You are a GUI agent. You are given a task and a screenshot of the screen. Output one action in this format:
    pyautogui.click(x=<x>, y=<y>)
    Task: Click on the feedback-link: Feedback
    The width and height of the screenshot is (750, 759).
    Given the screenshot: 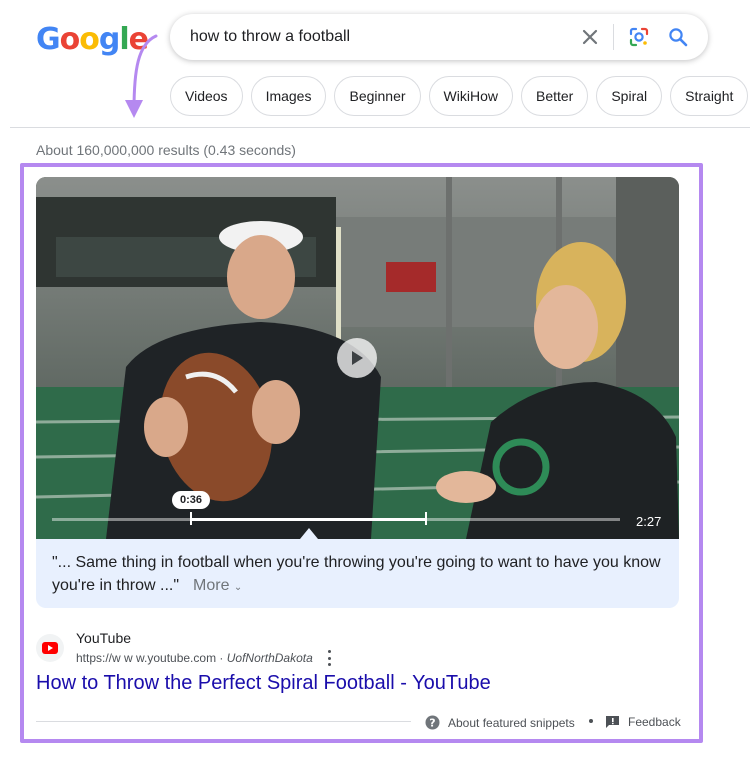 What is the action you would take?
    pyautogui.click(x=643, y=722)
    